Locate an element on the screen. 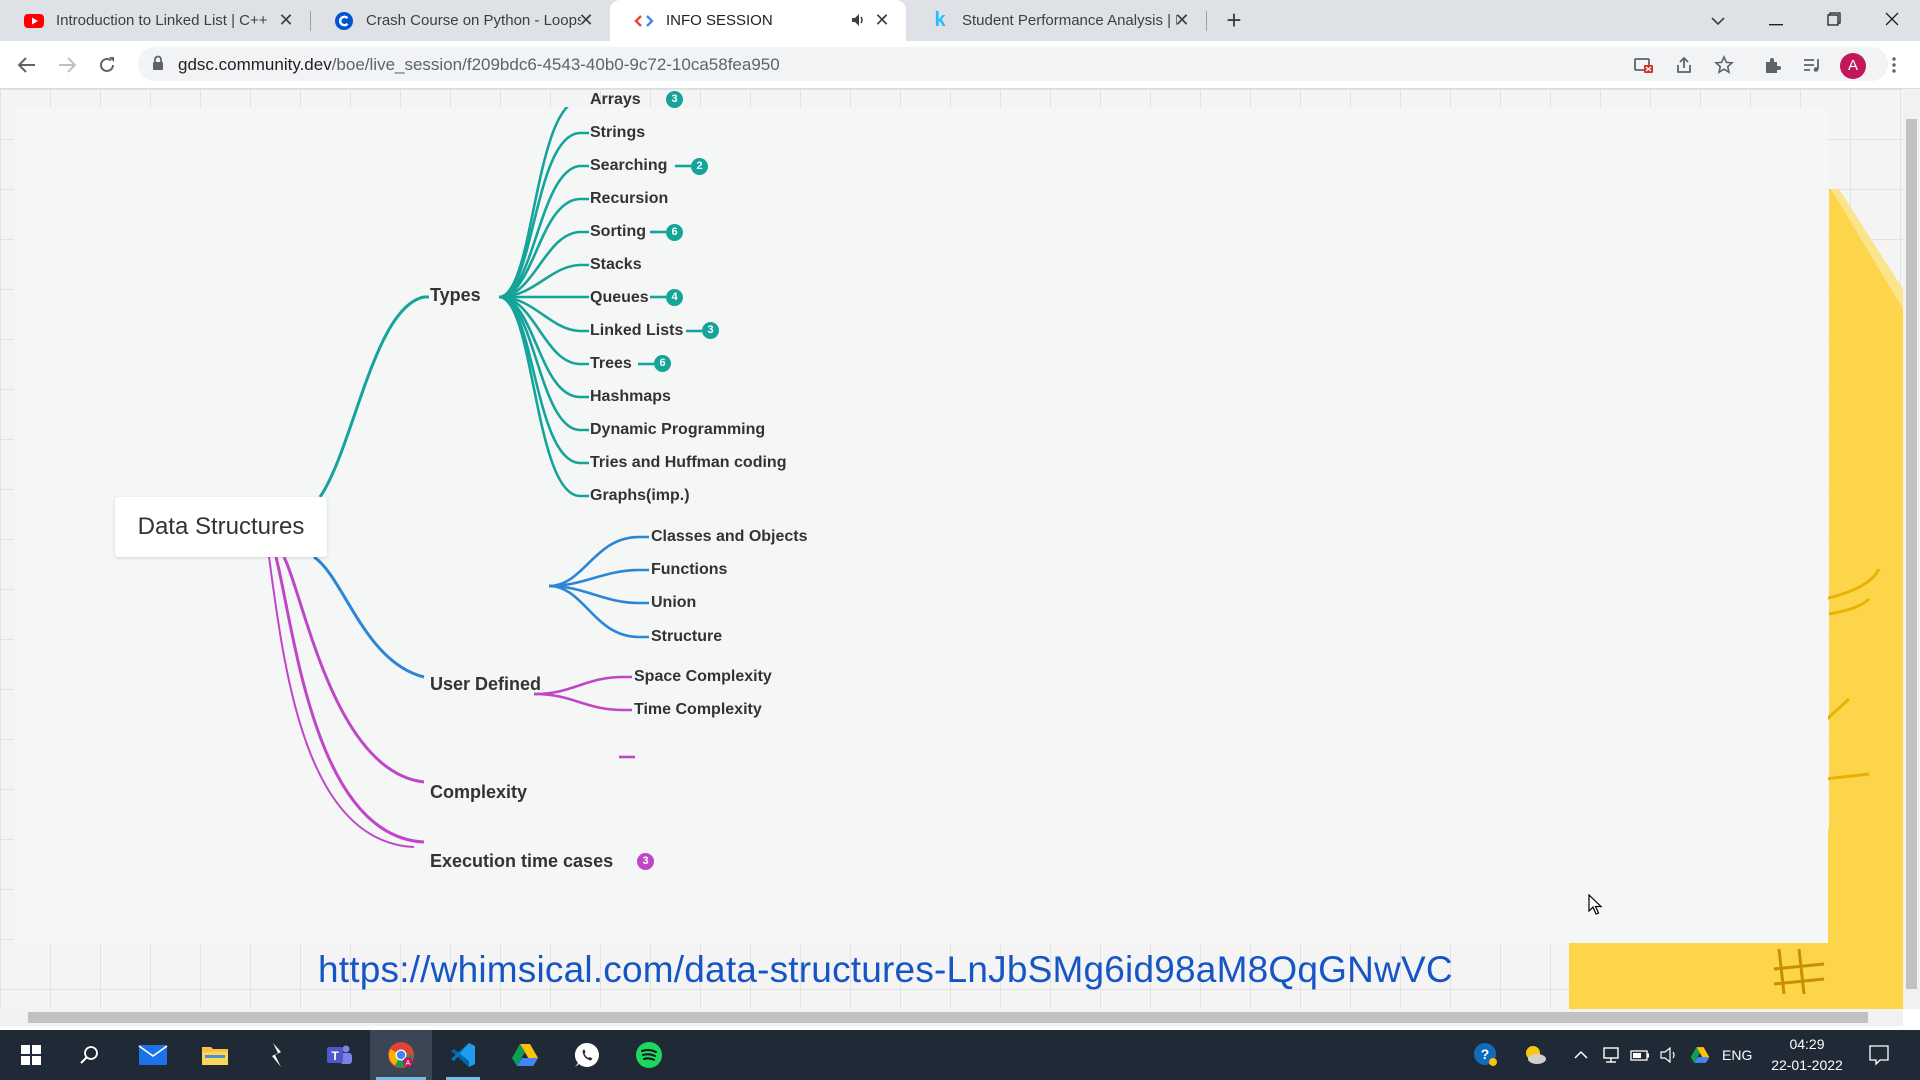 The image size is (1920, 1080). file-explorer-icon is located at coordinates (215, 1055).